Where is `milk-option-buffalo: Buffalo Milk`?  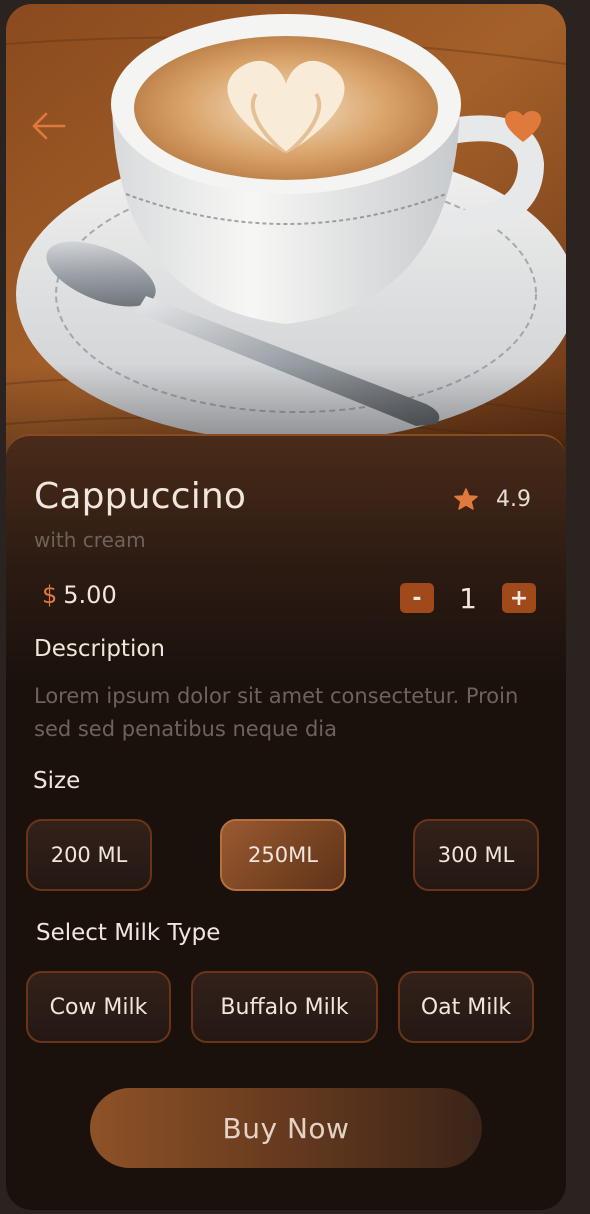 milk-option-buffalo: Buffalo Milk is located at coordinates (284, 1007).